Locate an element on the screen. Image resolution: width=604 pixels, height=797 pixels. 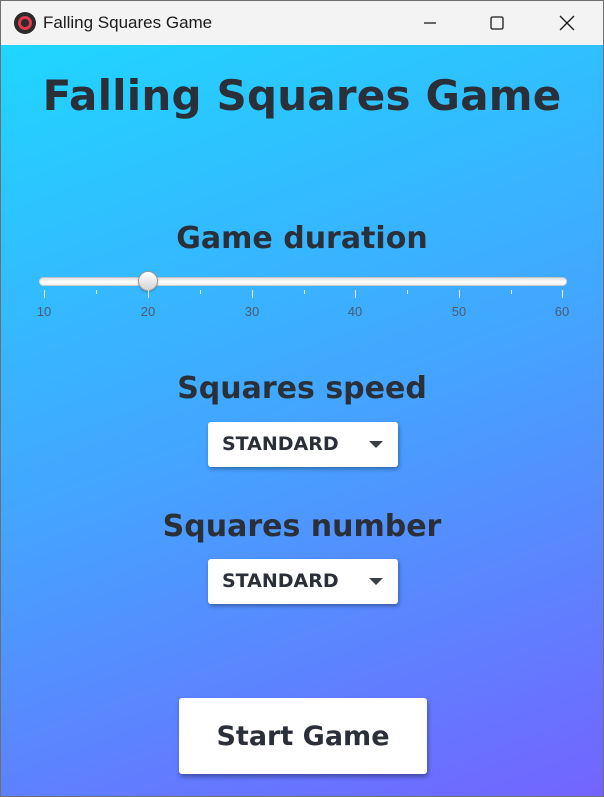
squares-number-label: Squares number is located at coordinates (302, 526).